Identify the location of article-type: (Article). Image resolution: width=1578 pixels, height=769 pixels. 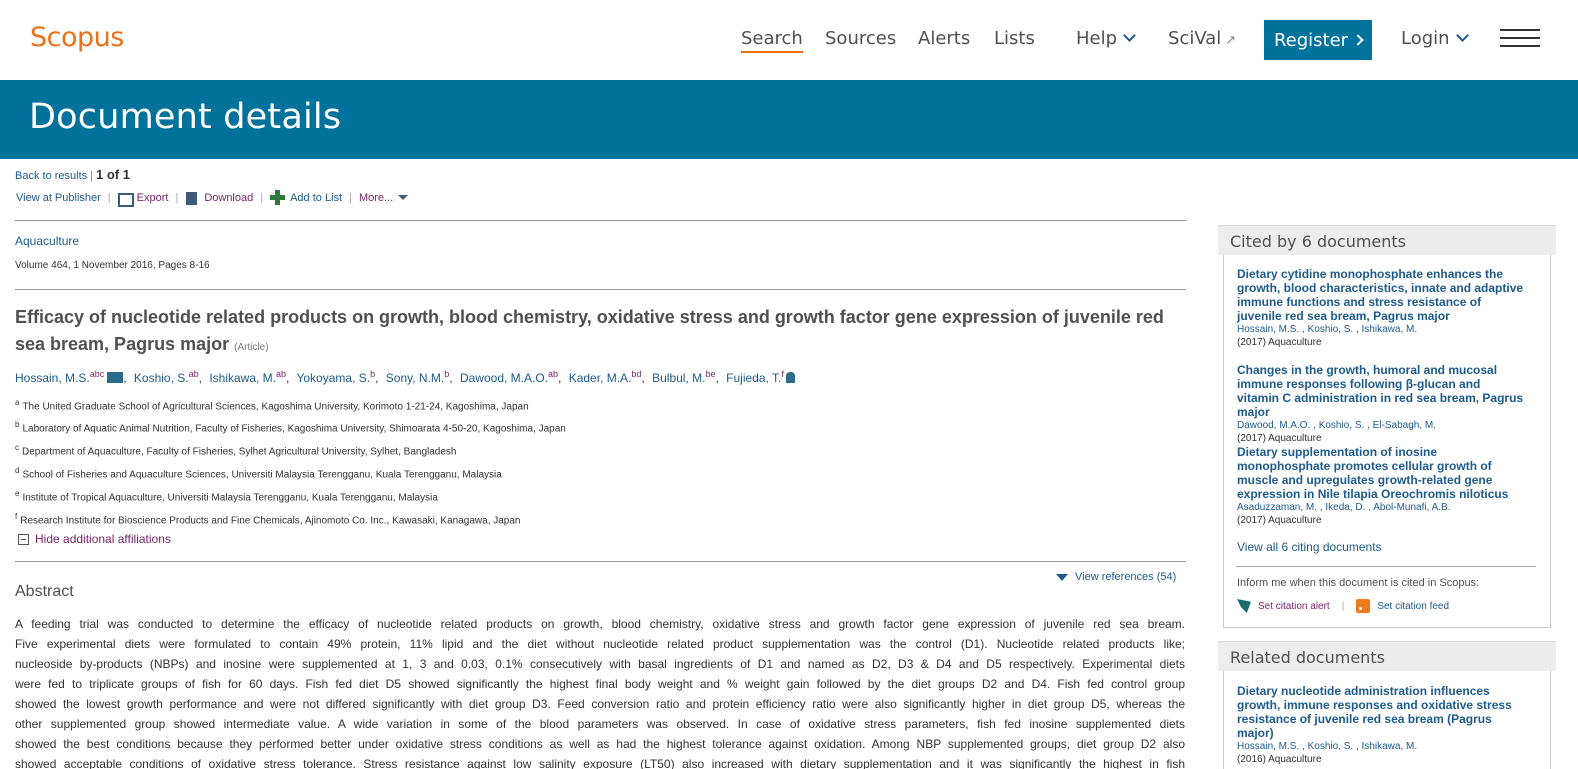
(251, 347).